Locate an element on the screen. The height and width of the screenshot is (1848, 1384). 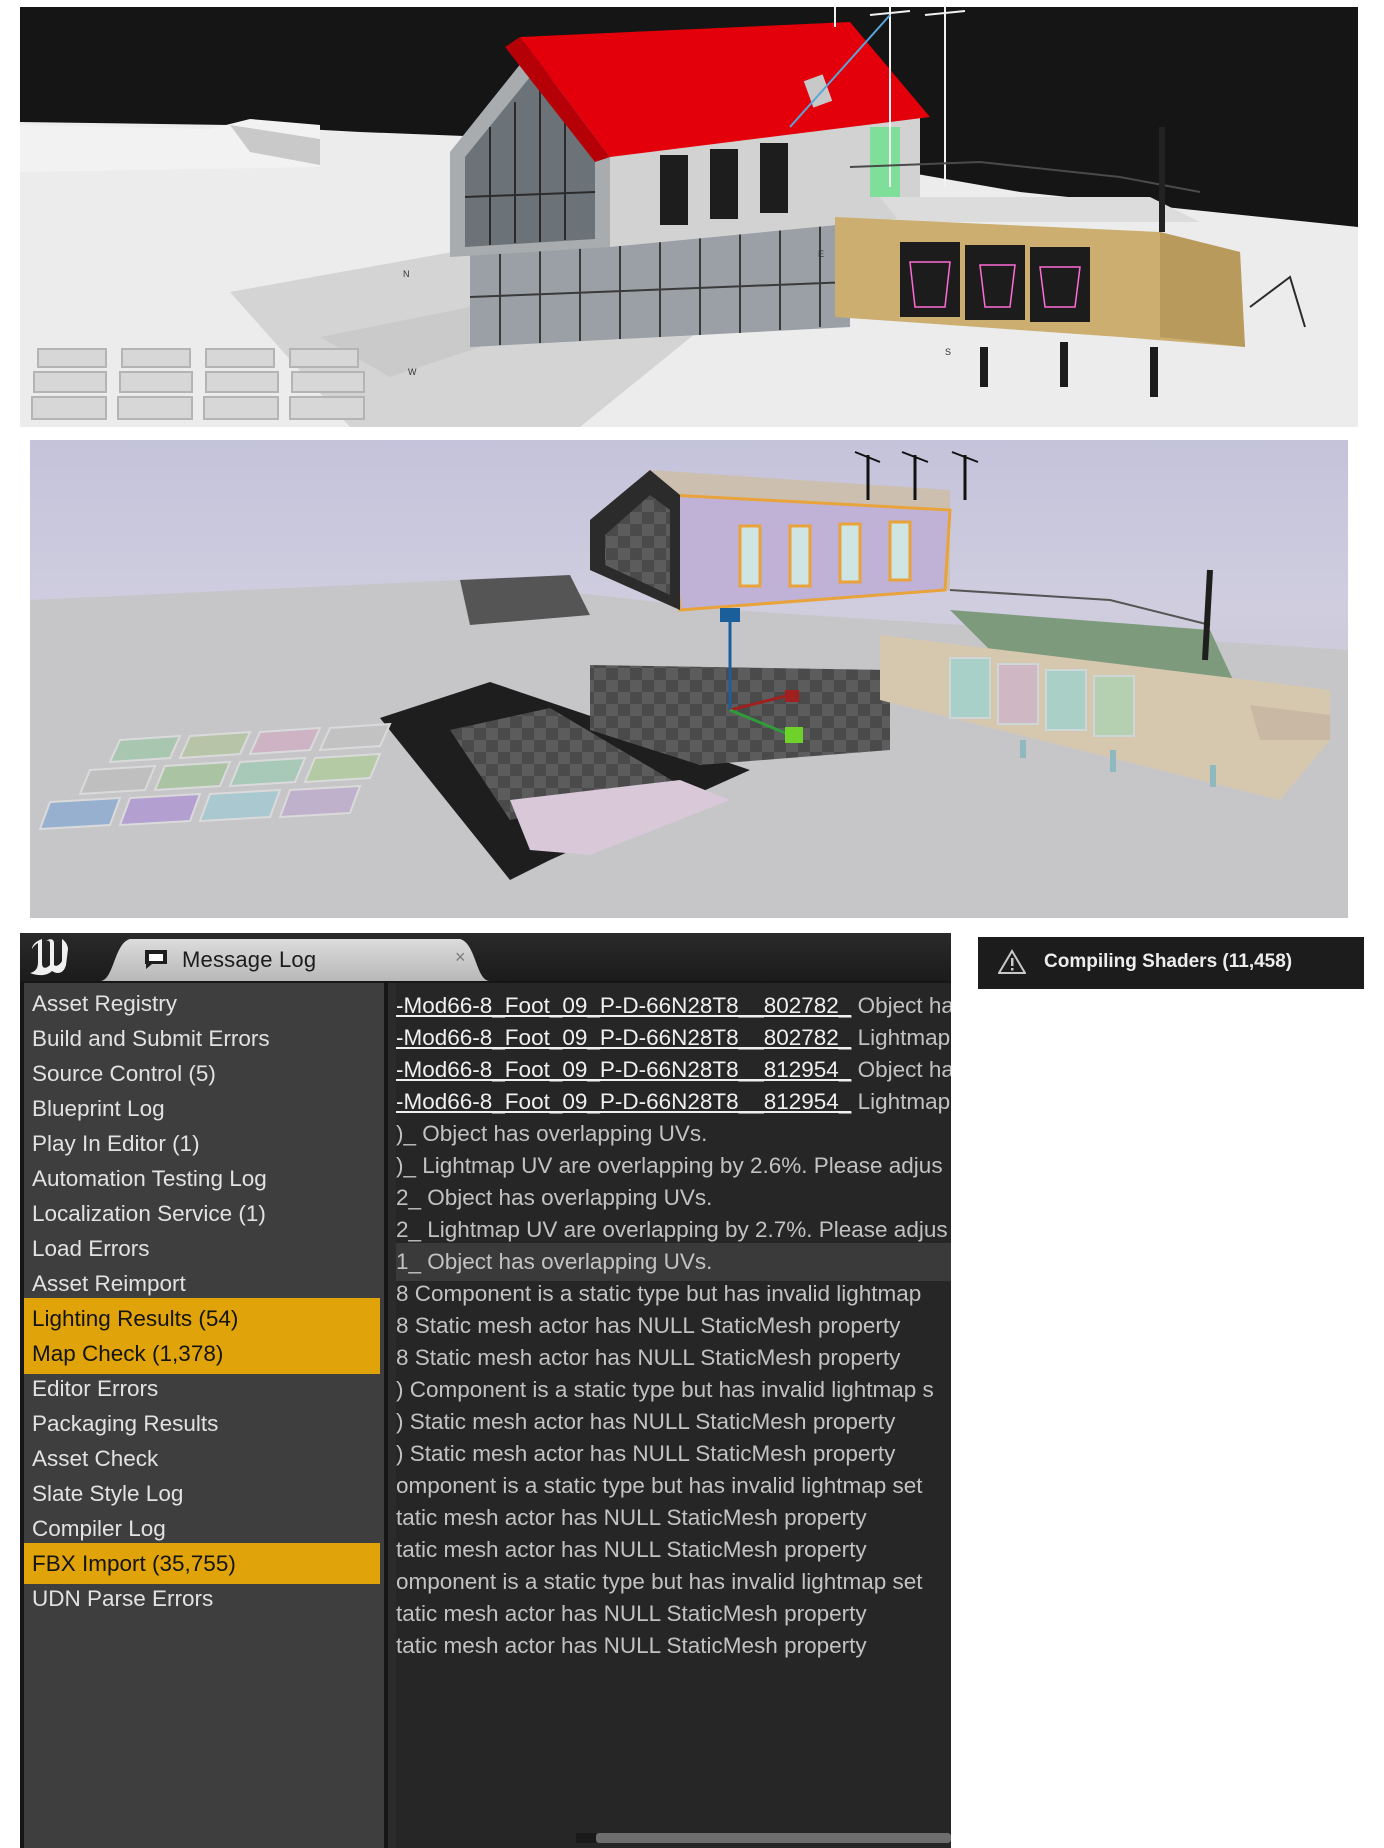
notification-text: Compiling Shaders (11,458) is located at coordinates (1168, 961).